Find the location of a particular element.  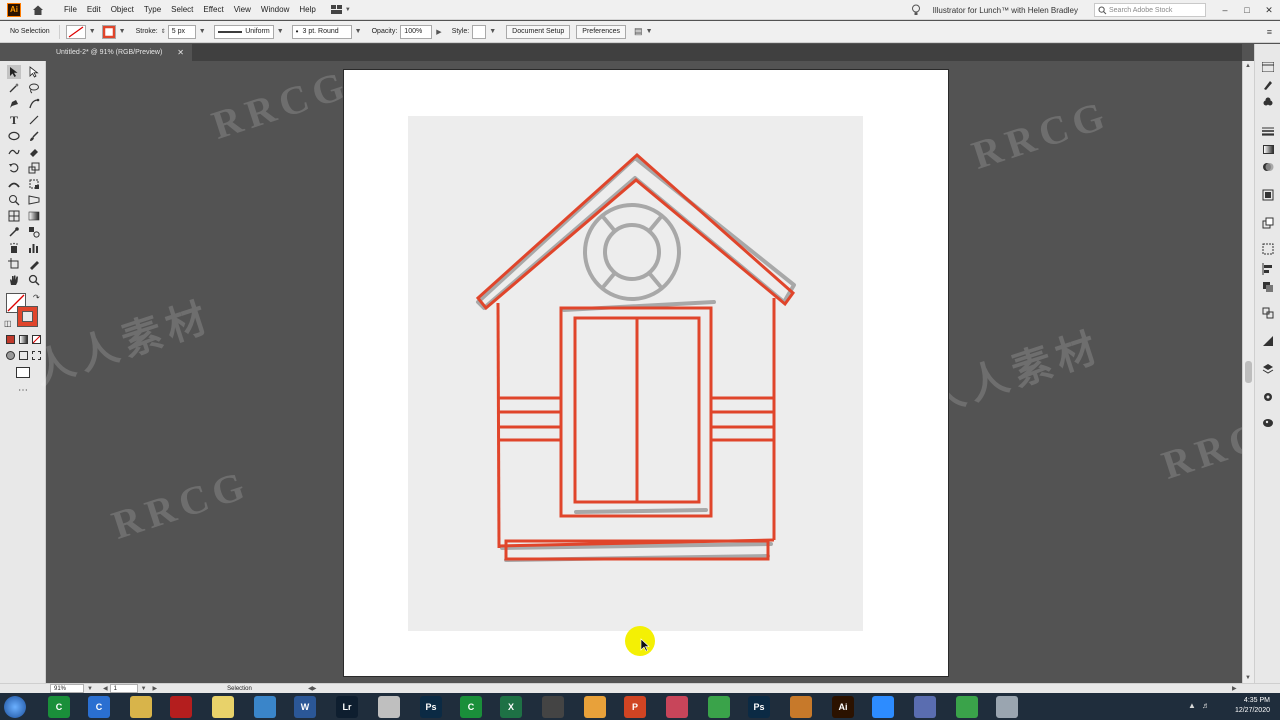

taskbar-app-17: Ps is located at coordinates (759, 707).